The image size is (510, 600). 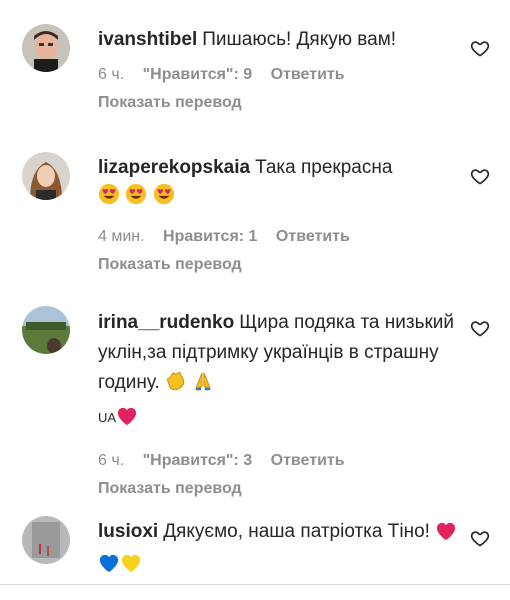 I want to click on divider, so click(x=255, y=584).